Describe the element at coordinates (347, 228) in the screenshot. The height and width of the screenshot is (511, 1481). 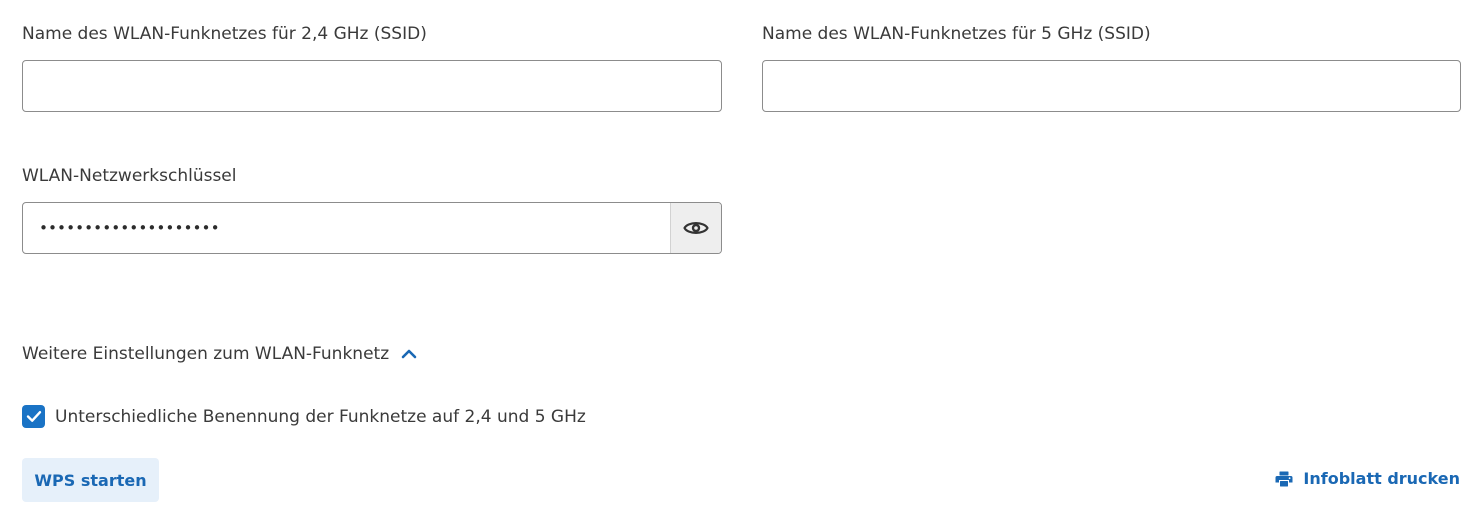
I see `wifi-key-input` at that location.